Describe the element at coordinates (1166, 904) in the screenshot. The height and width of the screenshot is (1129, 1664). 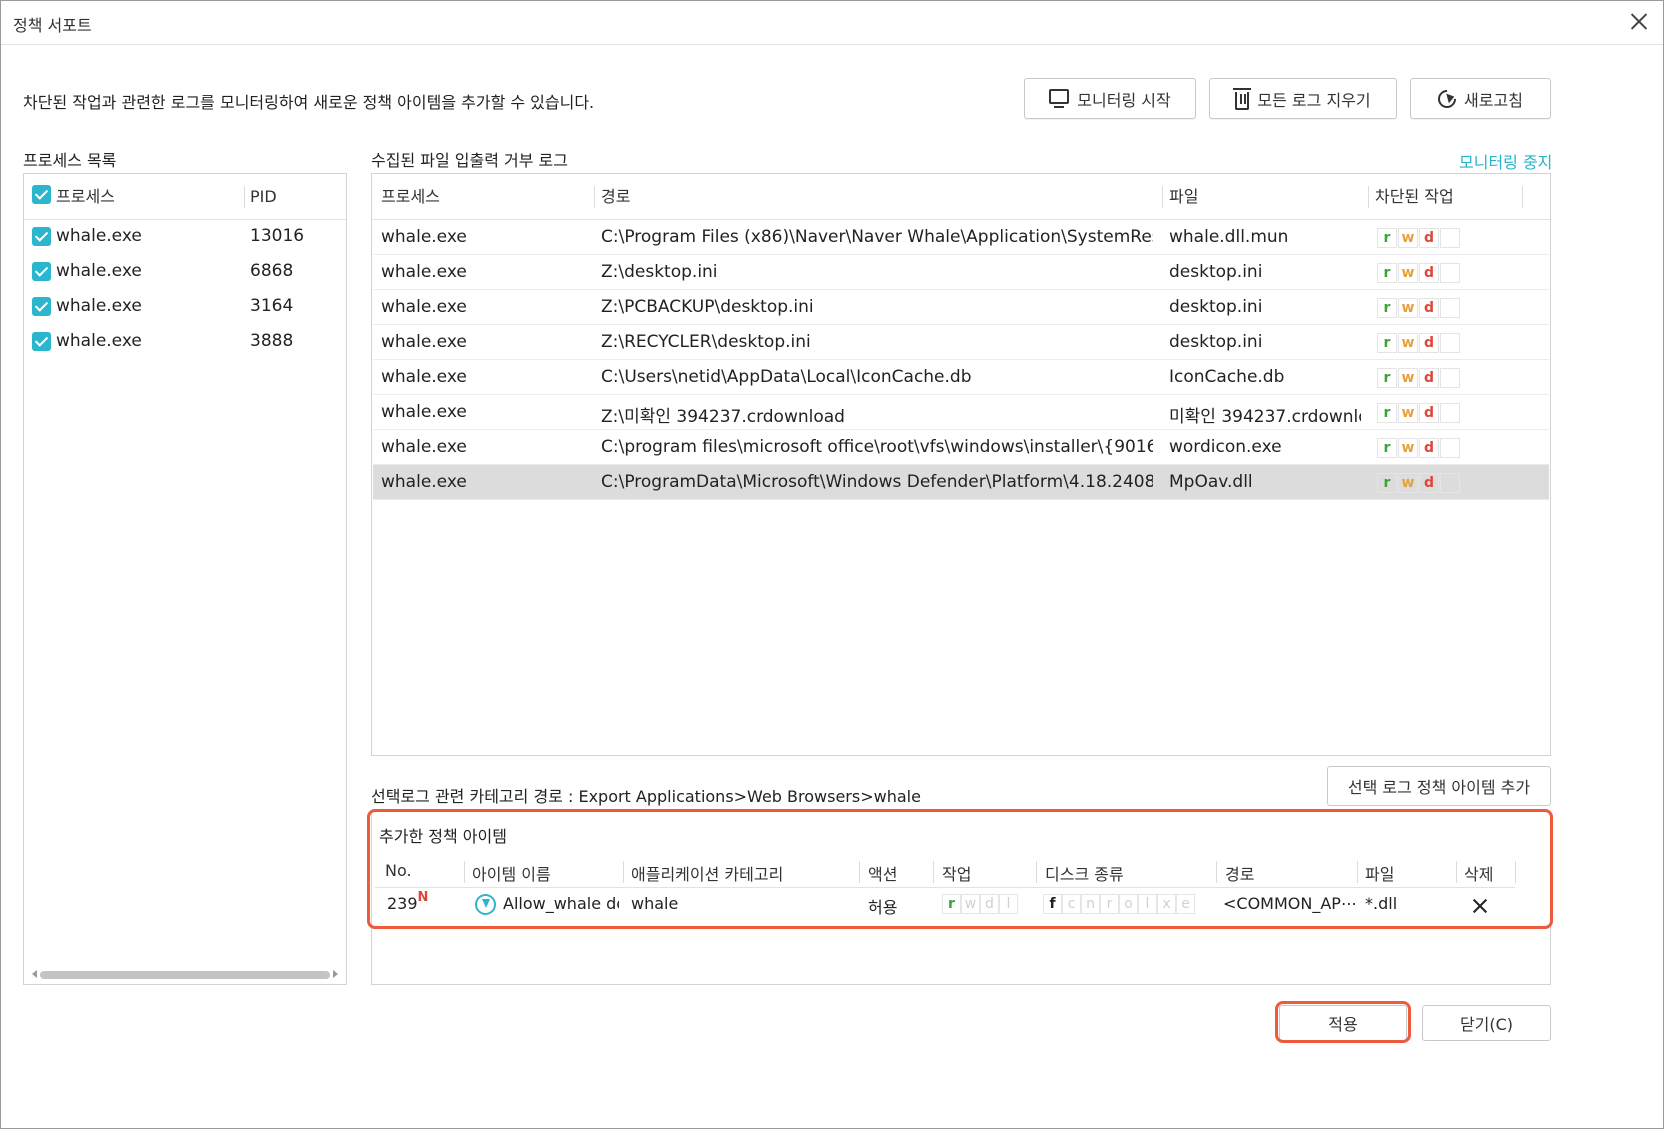
I see `disk-toggle: x` at that location.